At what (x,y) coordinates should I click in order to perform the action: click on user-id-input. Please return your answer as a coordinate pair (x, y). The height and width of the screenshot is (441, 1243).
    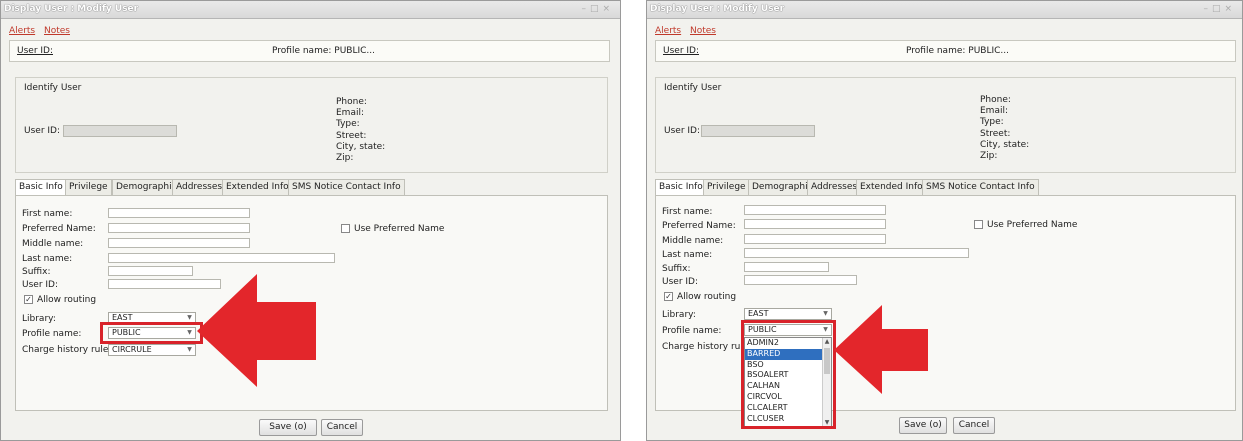
    Looking at the image, I should click on (800, 280).